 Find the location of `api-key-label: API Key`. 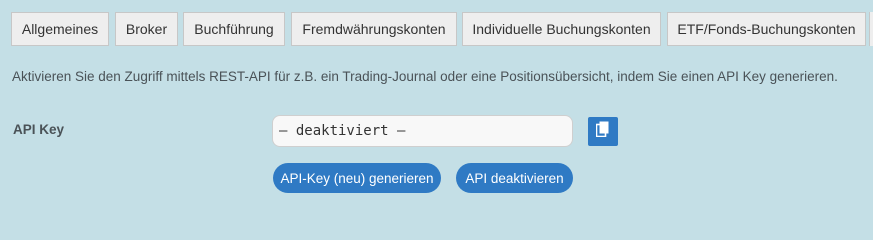

api-key-label: API Key is located at coordinates (39, 129).